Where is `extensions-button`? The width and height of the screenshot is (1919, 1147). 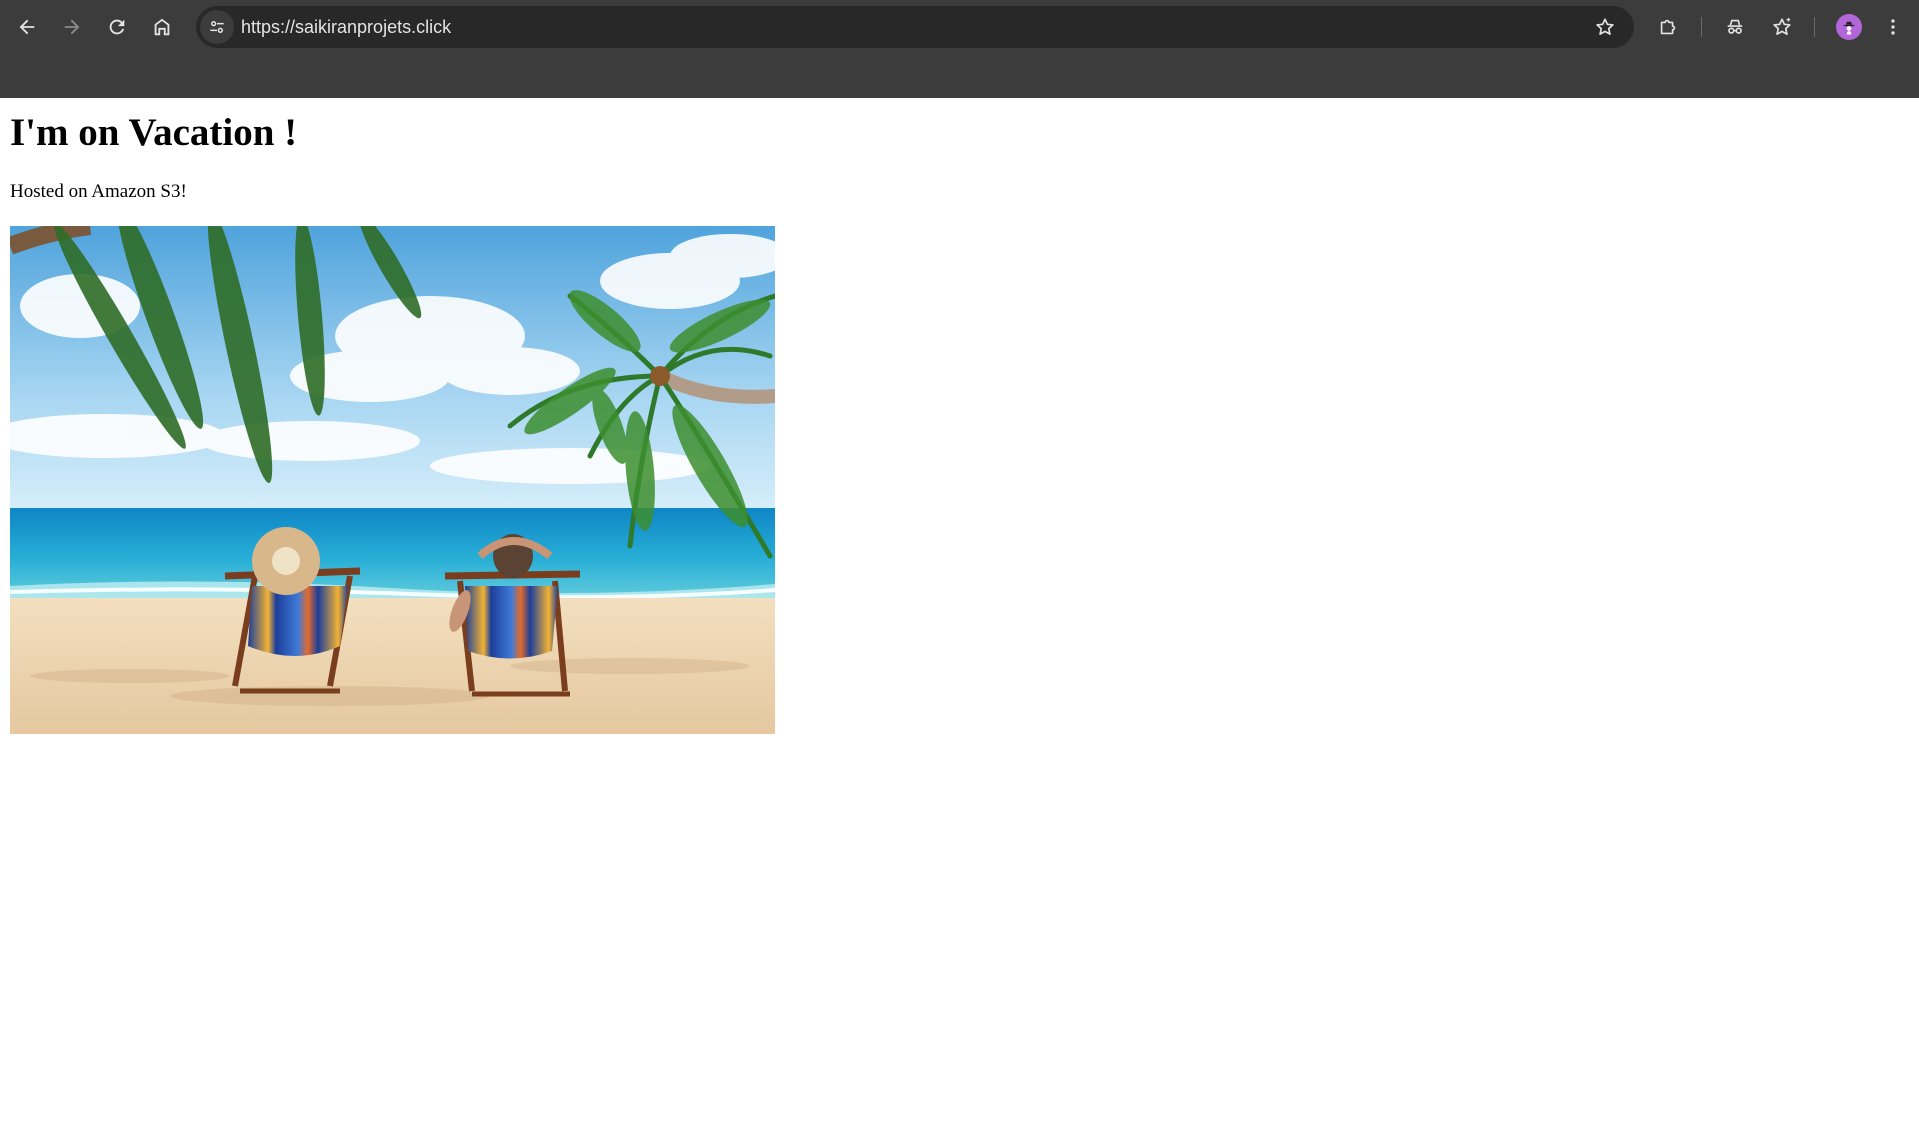
extensions-button is located at coordinates (1668, 27).